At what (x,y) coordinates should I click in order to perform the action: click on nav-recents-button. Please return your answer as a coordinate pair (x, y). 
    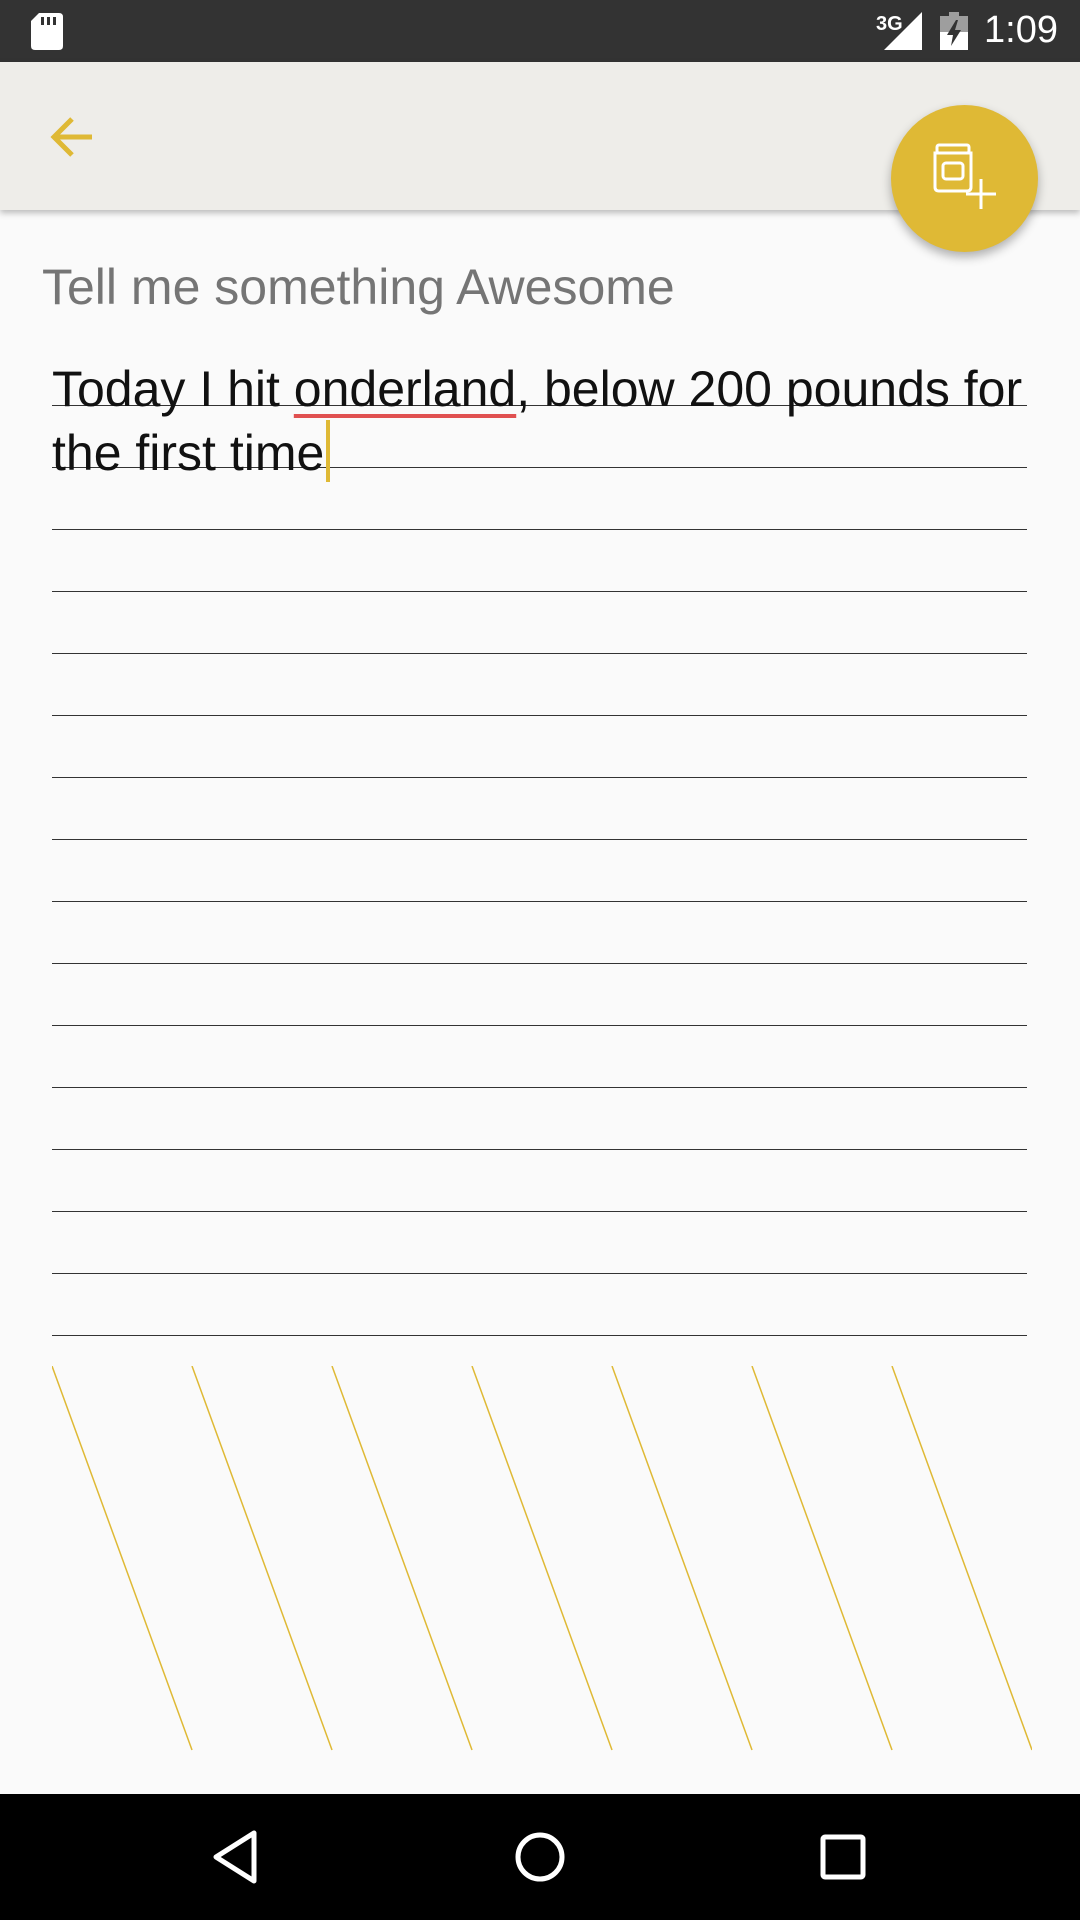
    Looking at the image, I should click on (843, 1857).